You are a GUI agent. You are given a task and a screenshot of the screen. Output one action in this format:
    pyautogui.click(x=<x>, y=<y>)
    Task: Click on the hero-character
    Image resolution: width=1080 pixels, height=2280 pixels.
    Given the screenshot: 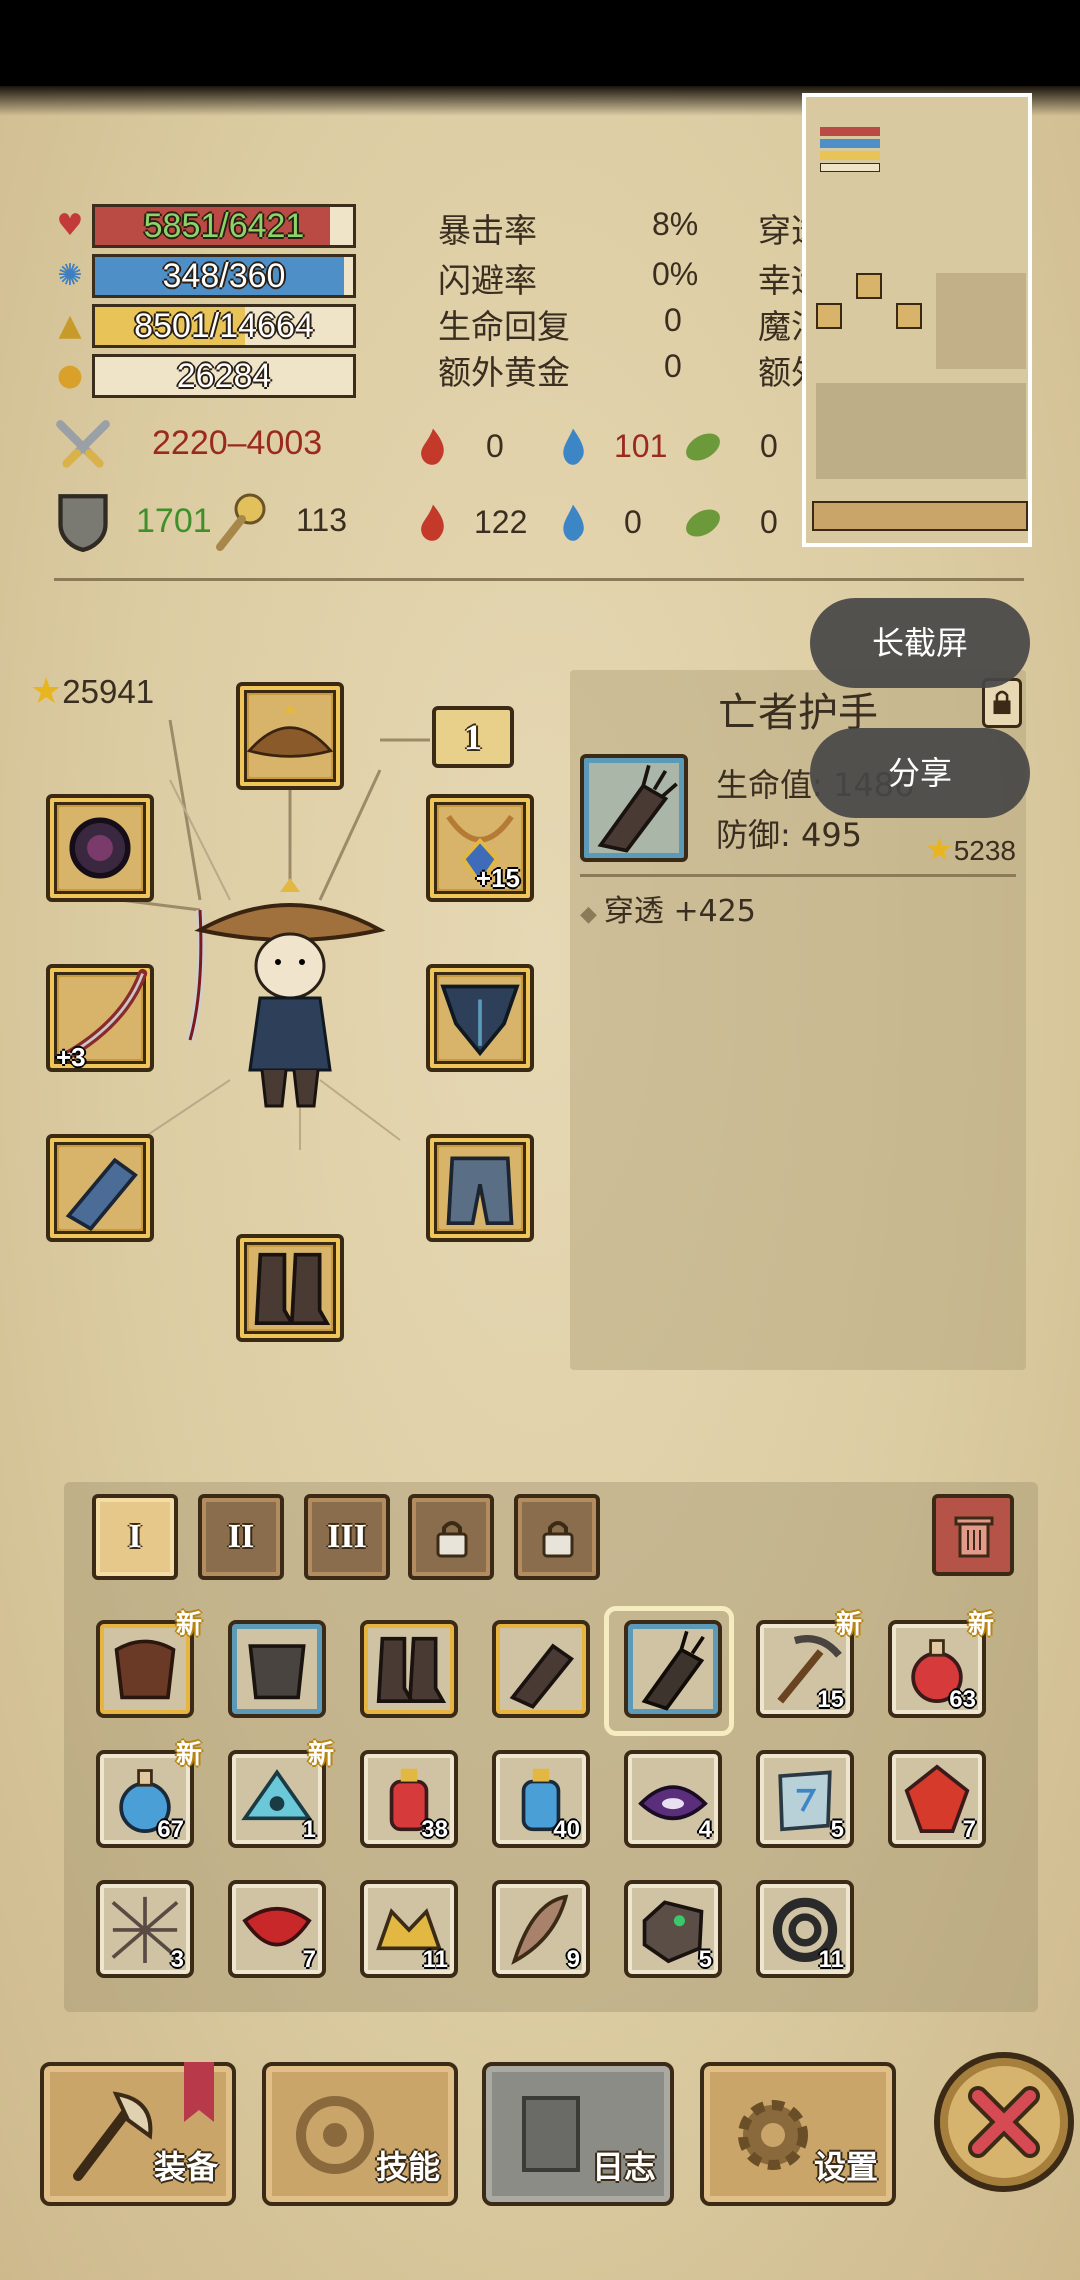 What is the action you would take?
    pyautogui.click(x=290, y=995)
    